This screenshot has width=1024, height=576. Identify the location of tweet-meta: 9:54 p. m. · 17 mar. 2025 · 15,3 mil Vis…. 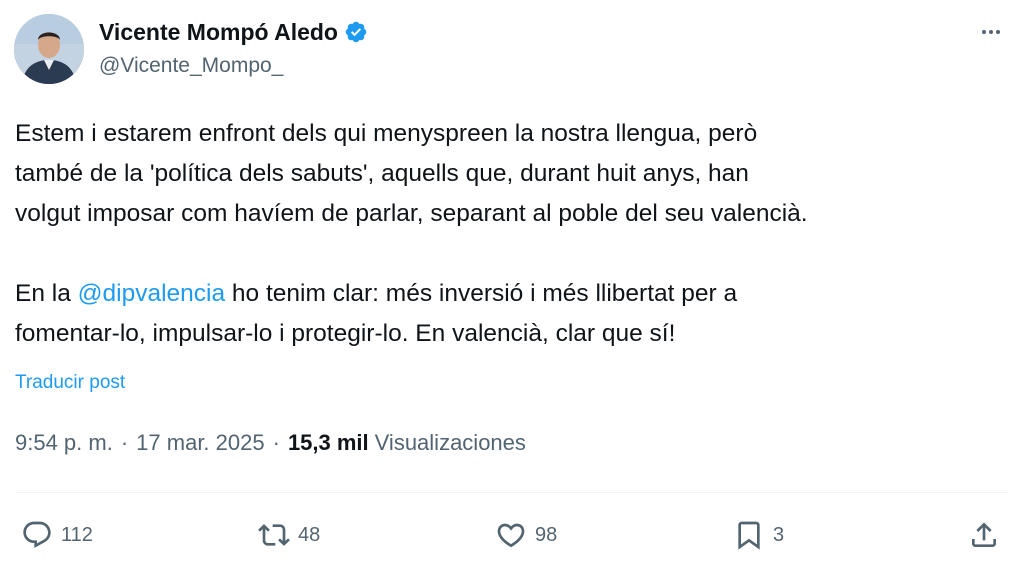
(270, 443).